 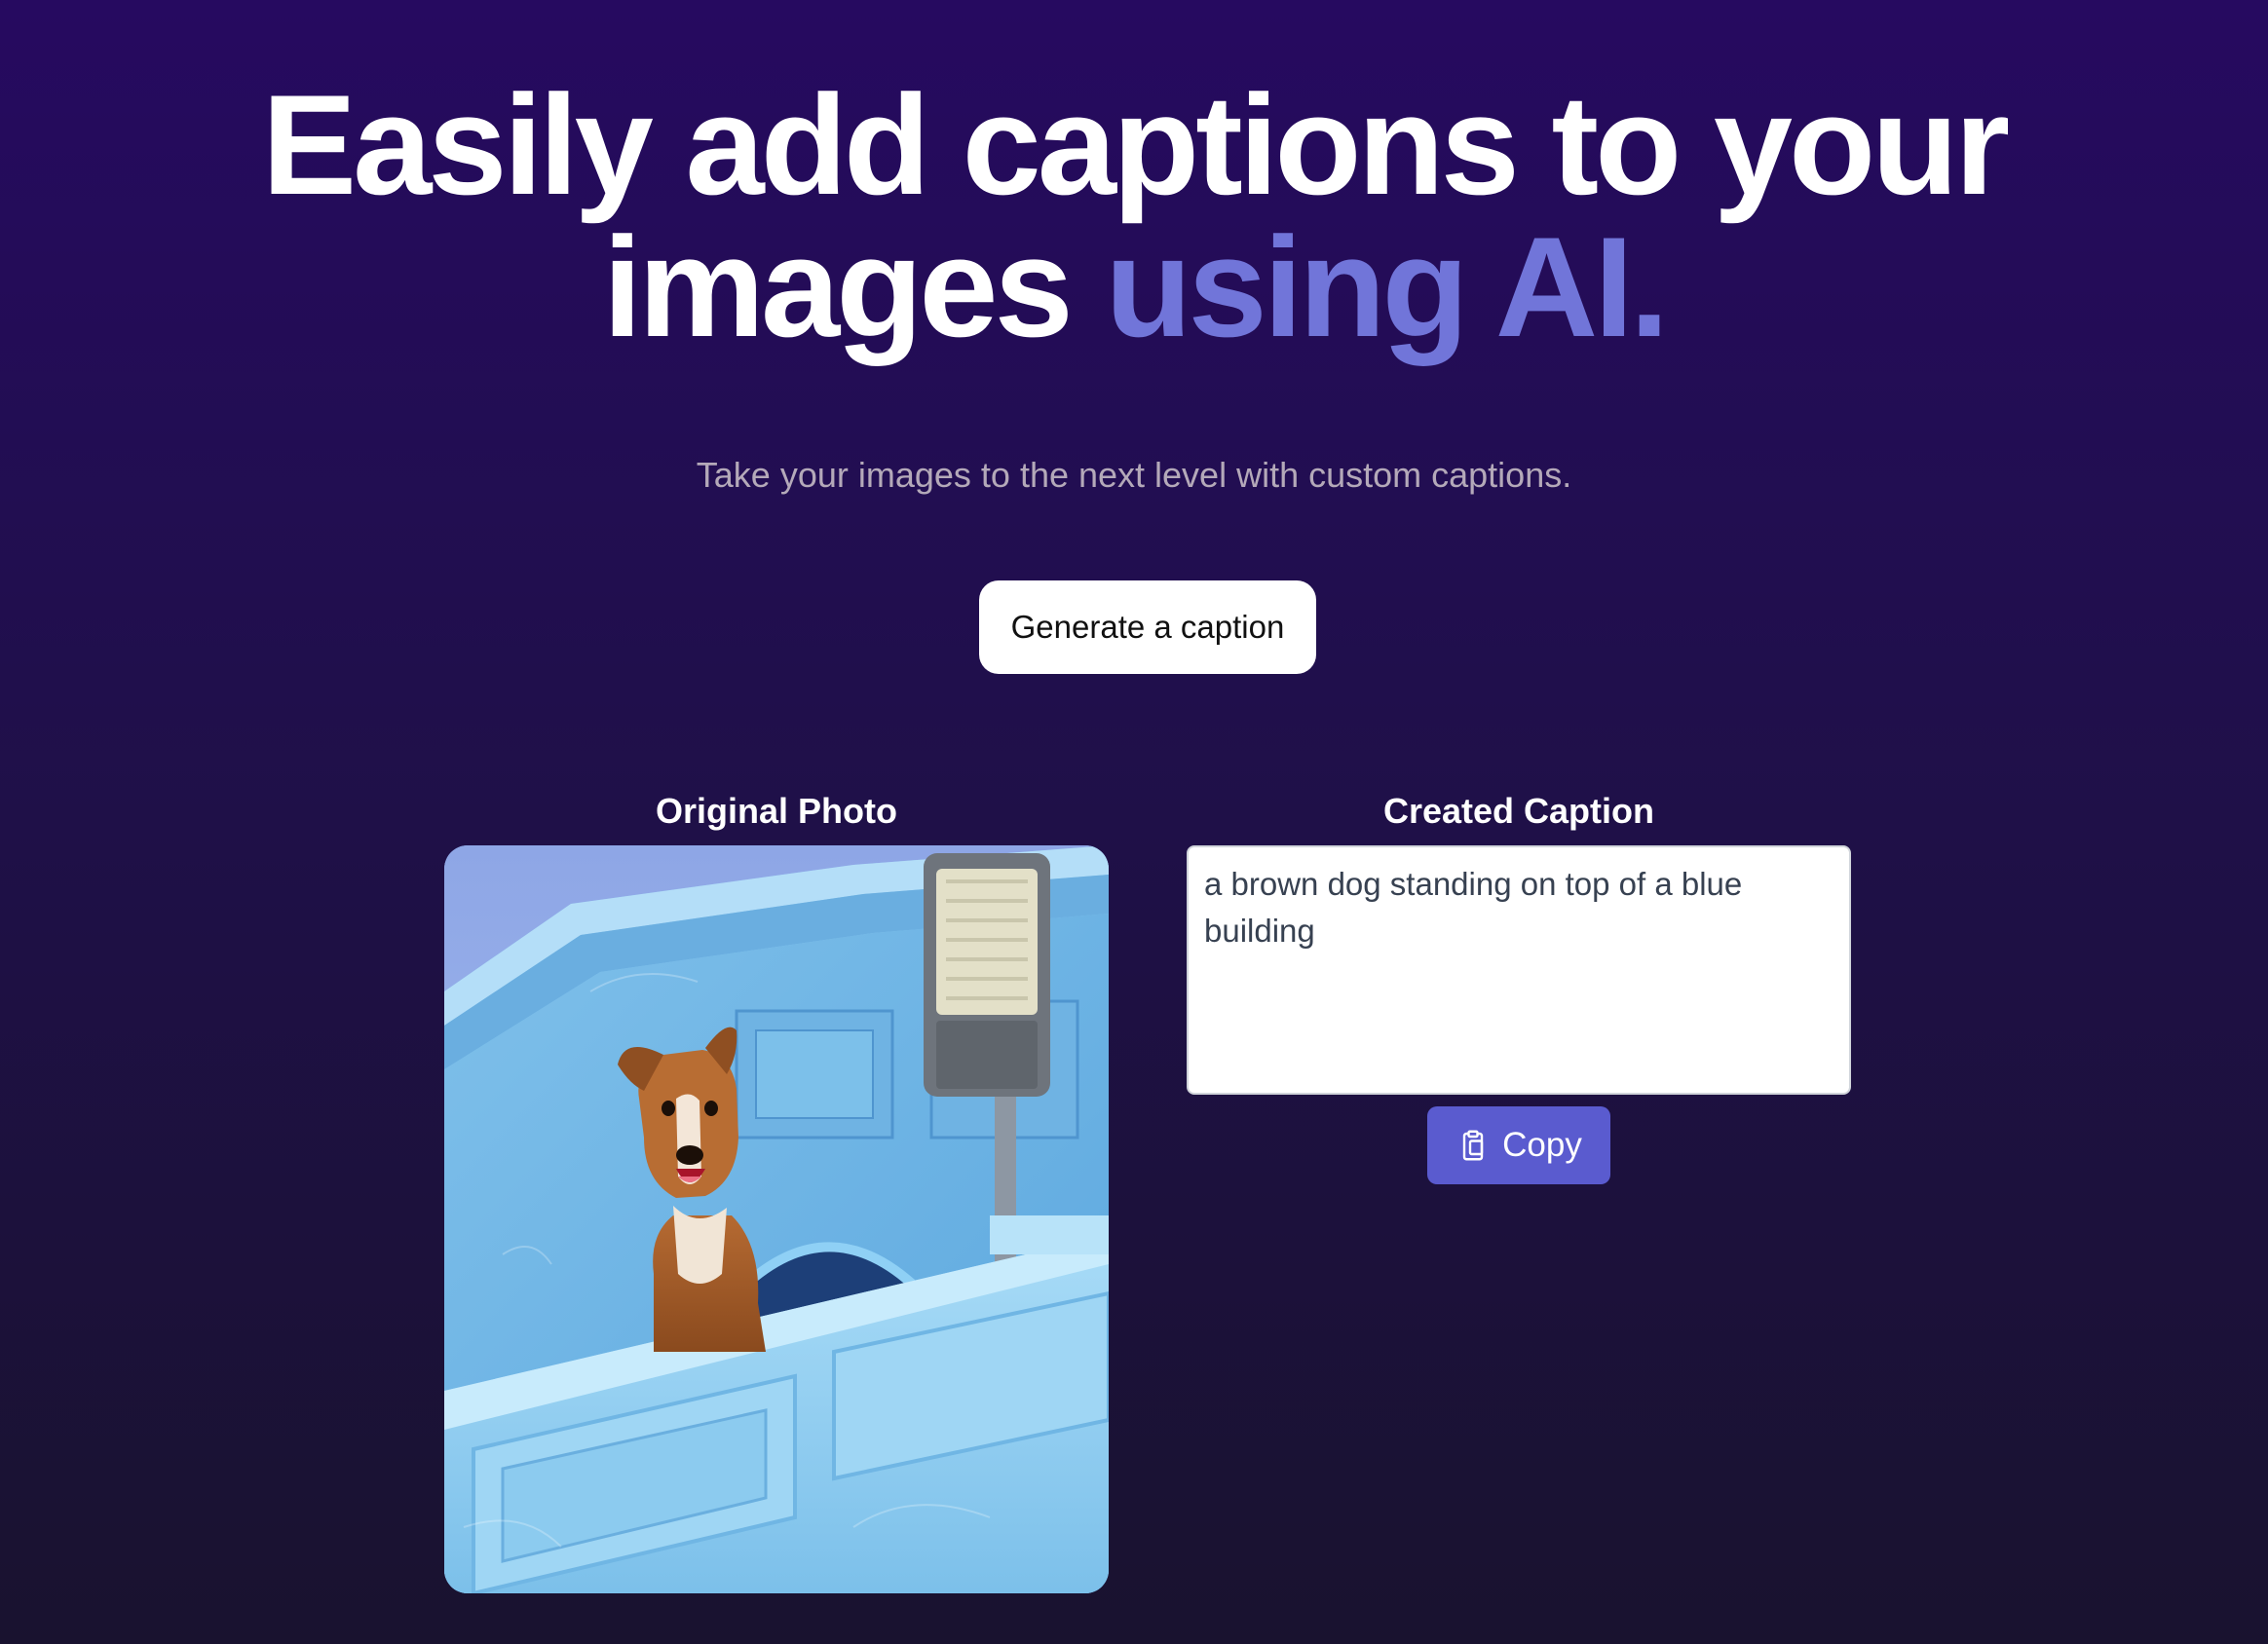 What do you see at coordinates (1518, 811) in the screenshot?
I see `created-caption-heading: Created Caption` at bounding box center [1518, 811].